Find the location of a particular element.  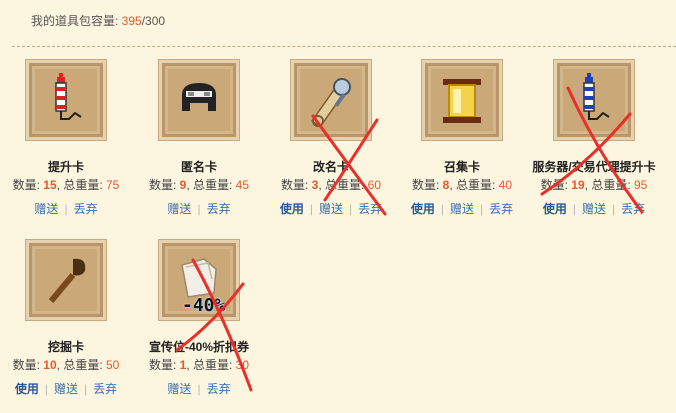

item-weight: 60 is located at coordinates (374, 185).